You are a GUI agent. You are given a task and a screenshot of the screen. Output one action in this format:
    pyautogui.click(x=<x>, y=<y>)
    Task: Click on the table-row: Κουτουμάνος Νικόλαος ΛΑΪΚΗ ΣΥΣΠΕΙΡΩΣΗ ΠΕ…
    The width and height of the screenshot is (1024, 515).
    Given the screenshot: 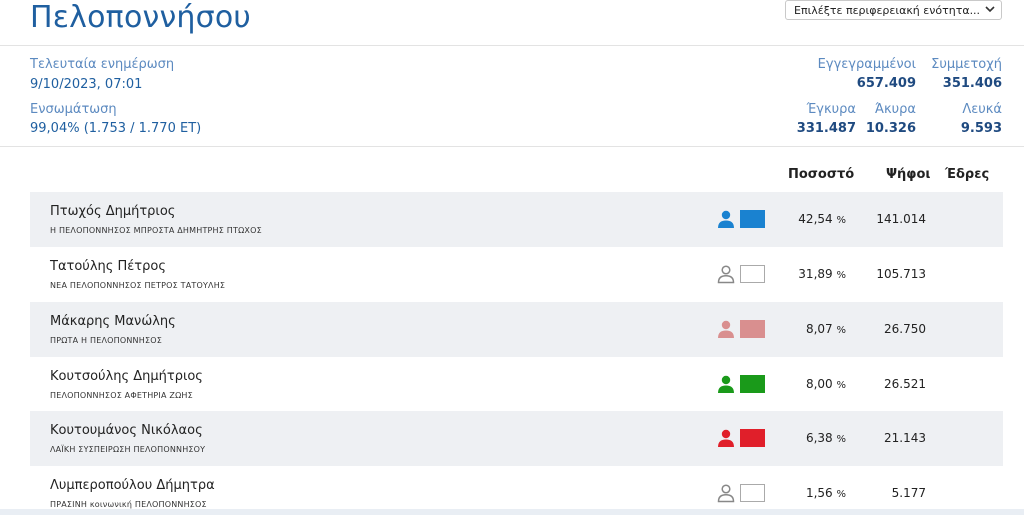 What is the action you would take?
    pyautogui.click(x=516, y=438)
    